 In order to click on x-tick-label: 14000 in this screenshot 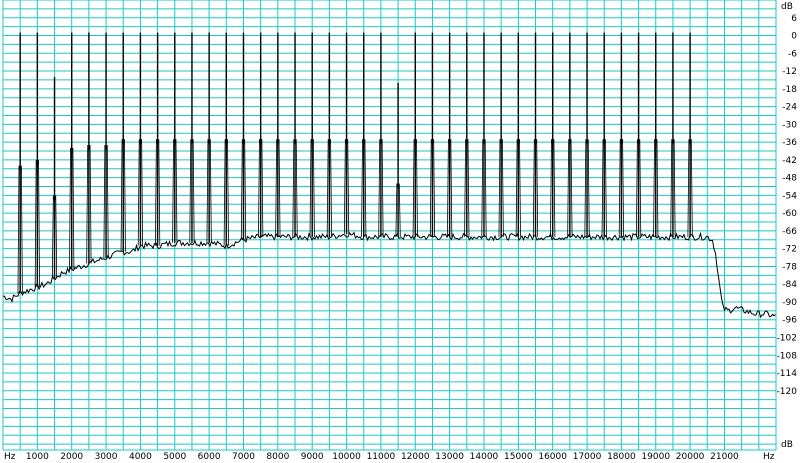, I will do `click(484, 457)`.